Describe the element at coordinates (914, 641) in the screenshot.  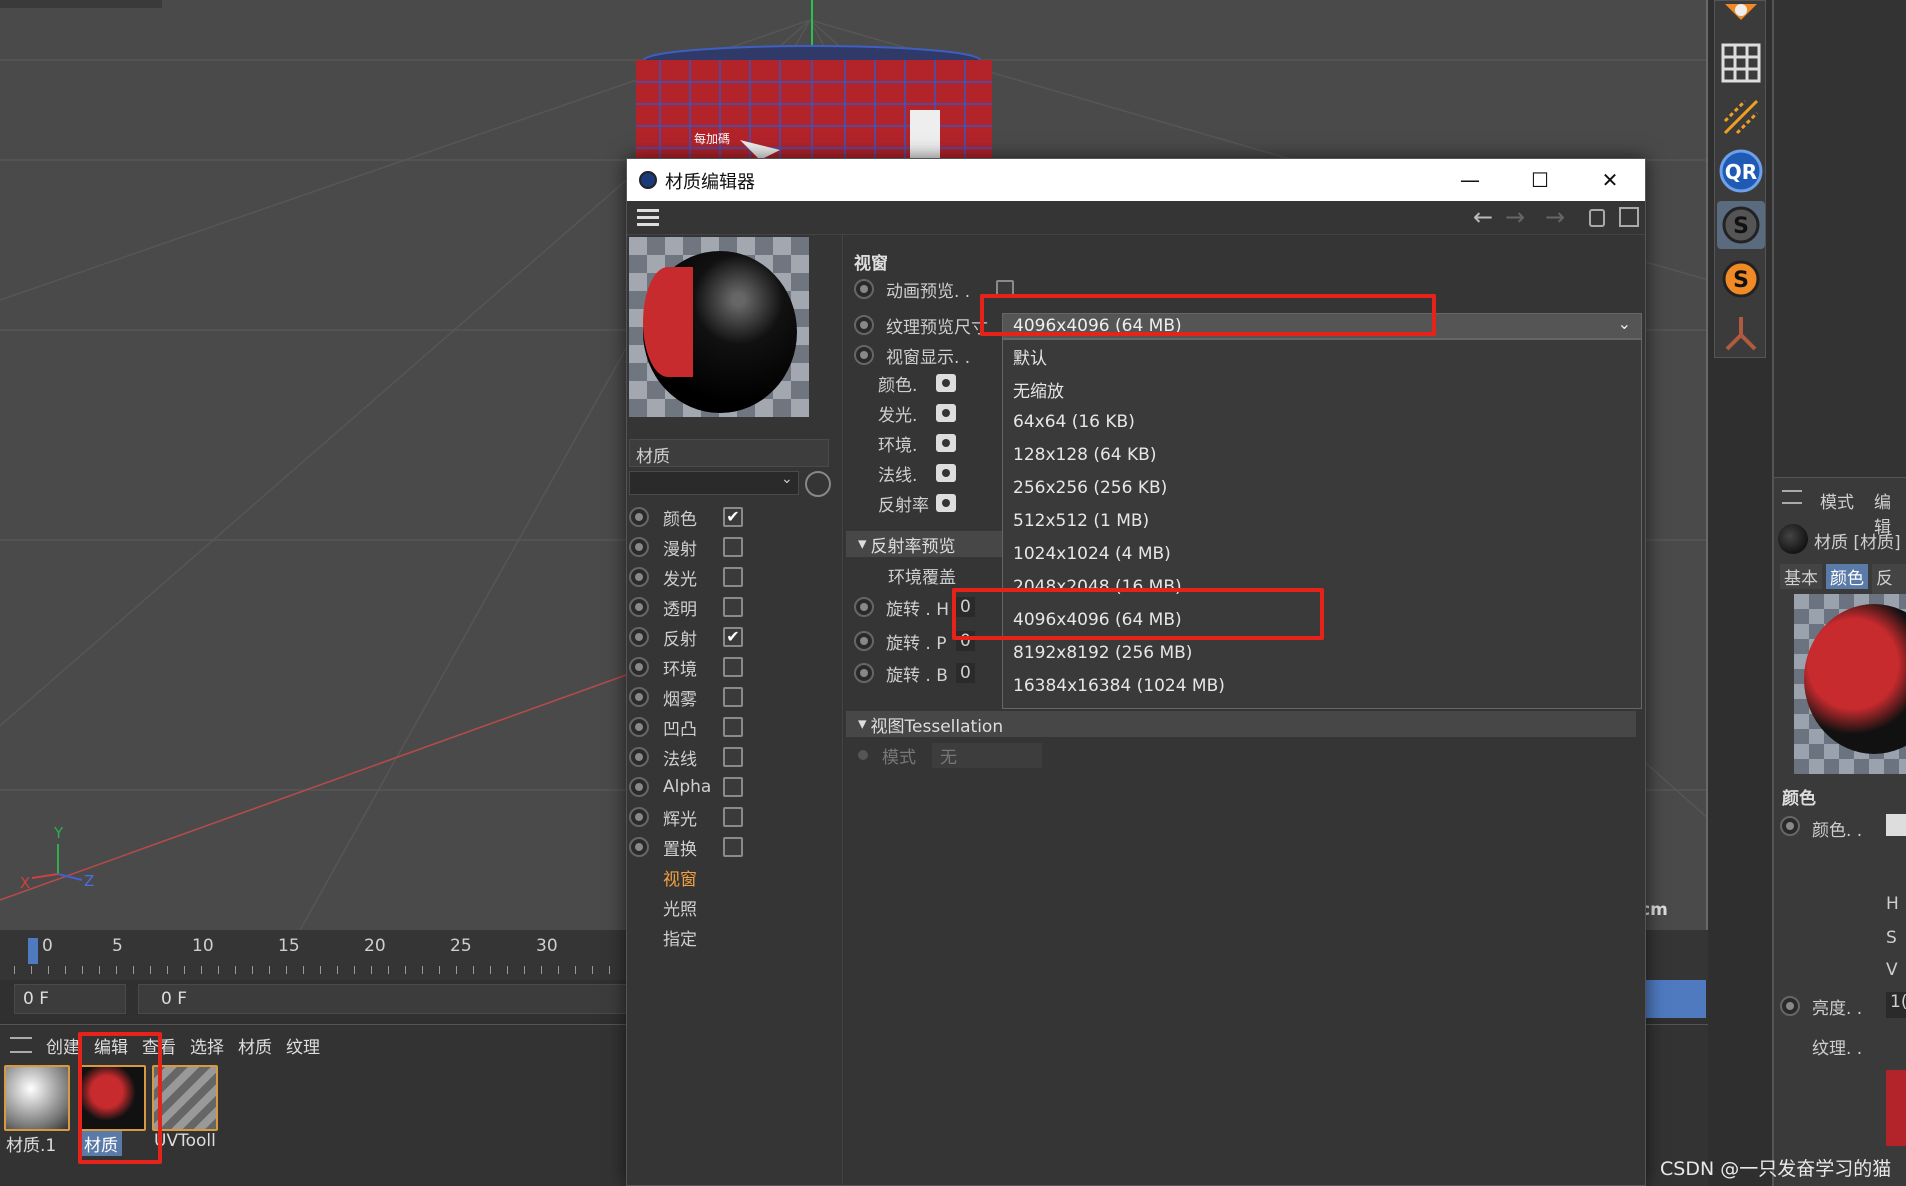
I see `prop-rot-p: 旋转 . P 0` at that location.